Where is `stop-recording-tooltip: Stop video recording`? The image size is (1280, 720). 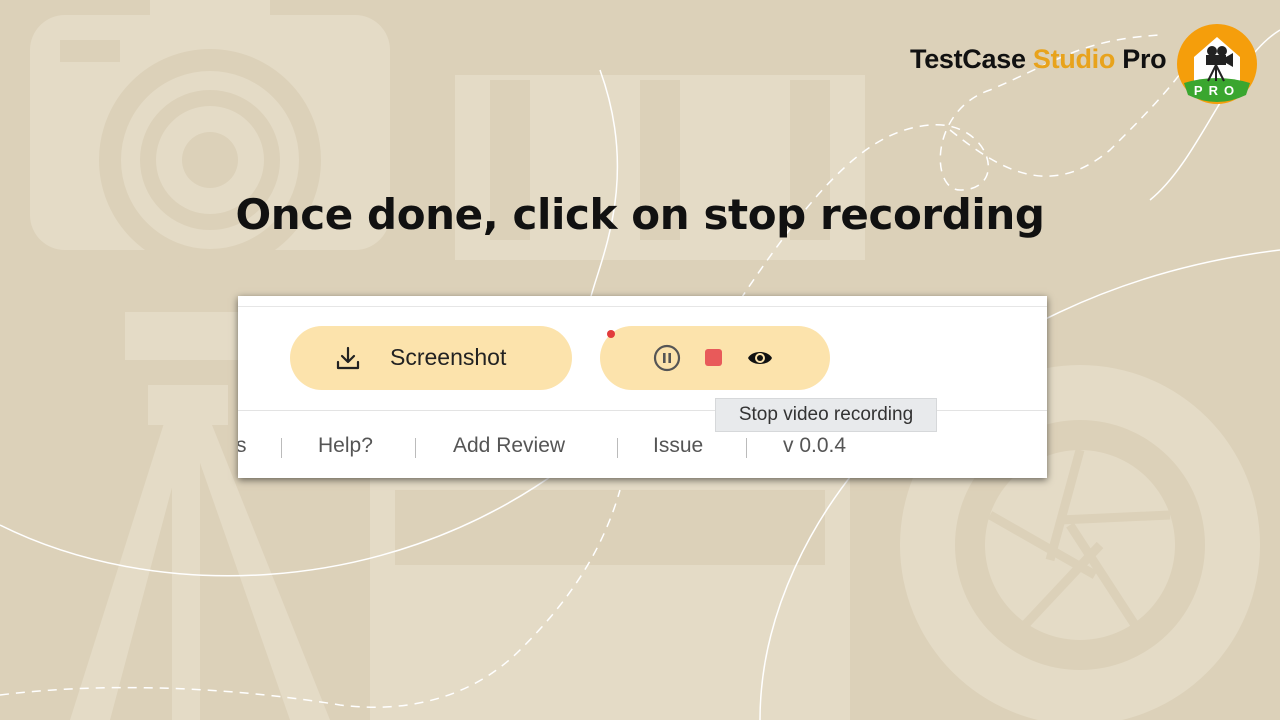 stop-recording-tooltip: Stop video recording is located at coordinates (826, 415).